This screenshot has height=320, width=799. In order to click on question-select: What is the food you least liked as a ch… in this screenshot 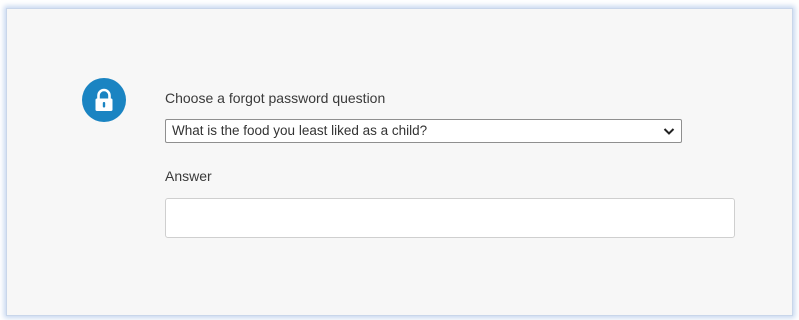, I will do `click(423, 131)`.